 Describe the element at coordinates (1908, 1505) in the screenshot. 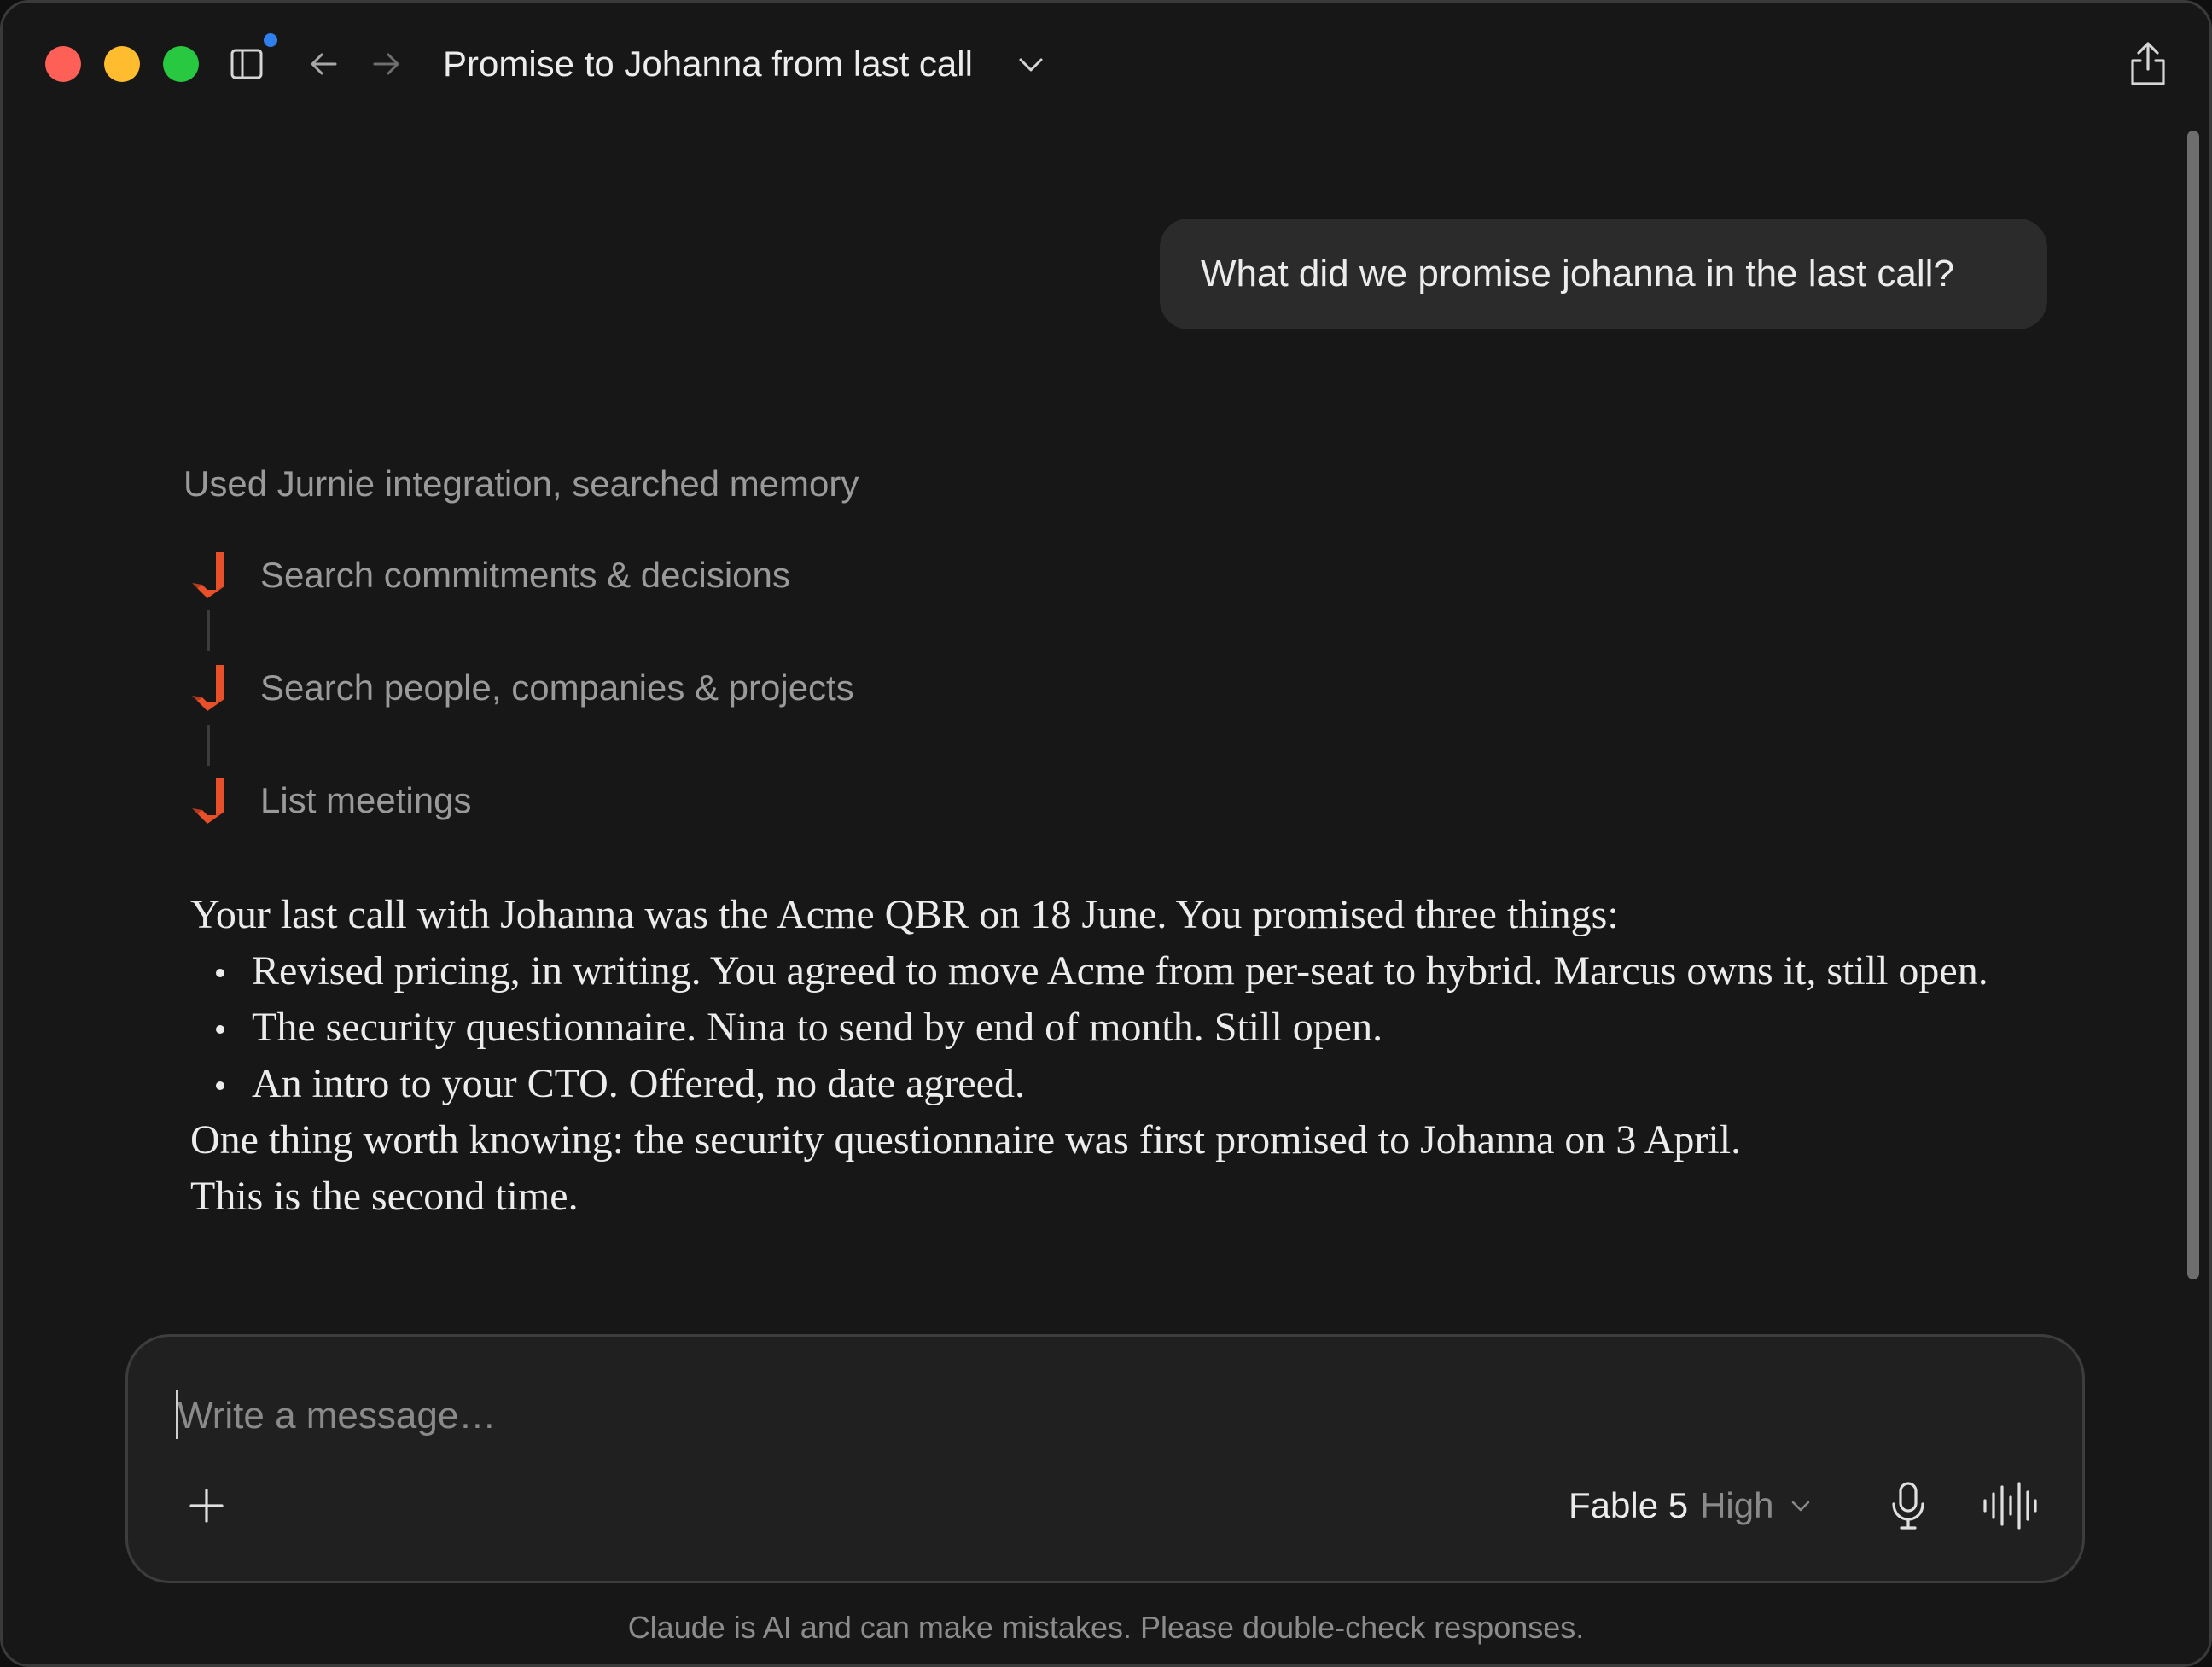

I see `microphone-icon` at that location.